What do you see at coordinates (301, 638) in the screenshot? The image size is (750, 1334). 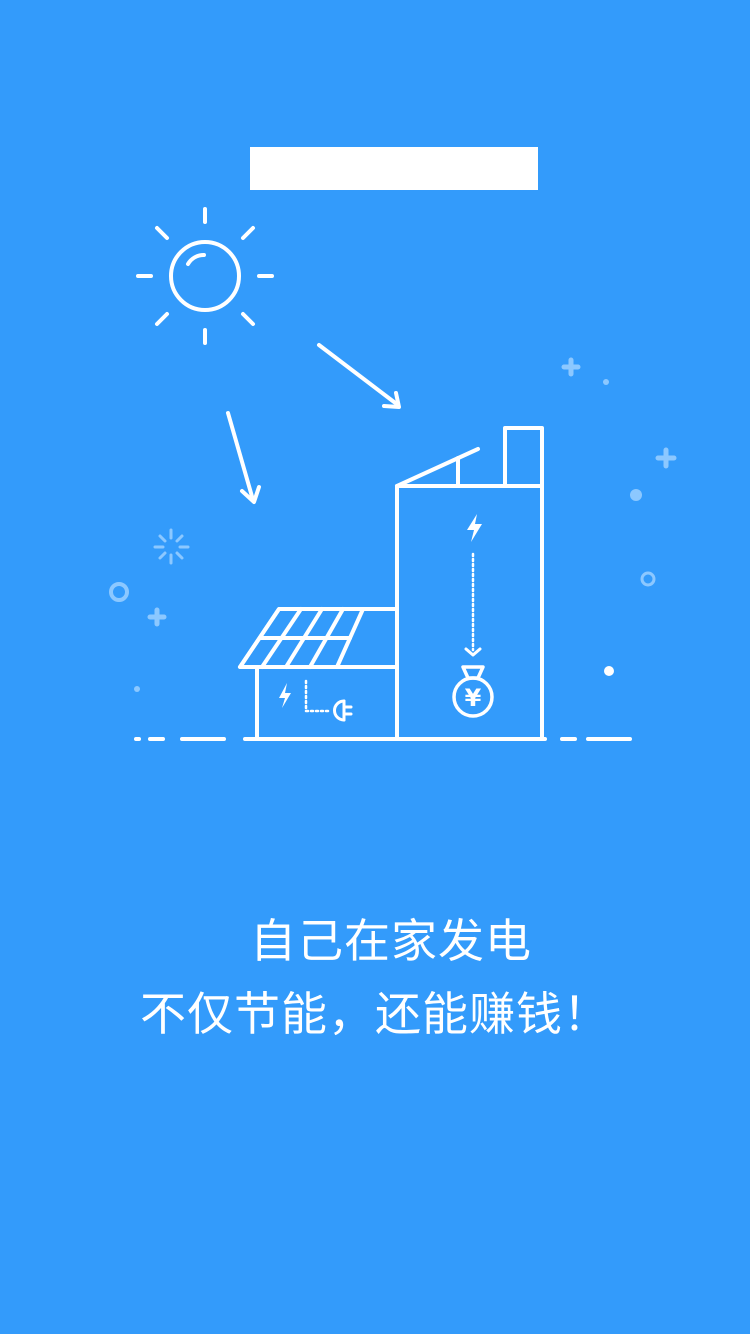 I see `solar-panel-icon` at bounding box center [301, 638].